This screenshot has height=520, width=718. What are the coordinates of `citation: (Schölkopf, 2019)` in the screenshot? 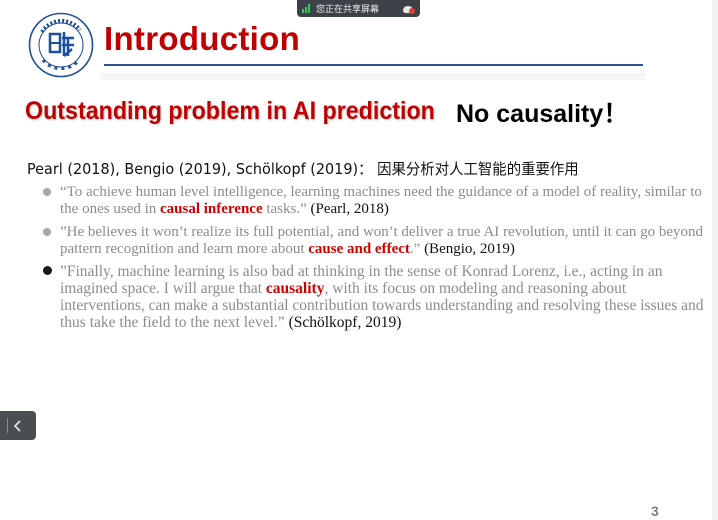 It's located at (345, 322).